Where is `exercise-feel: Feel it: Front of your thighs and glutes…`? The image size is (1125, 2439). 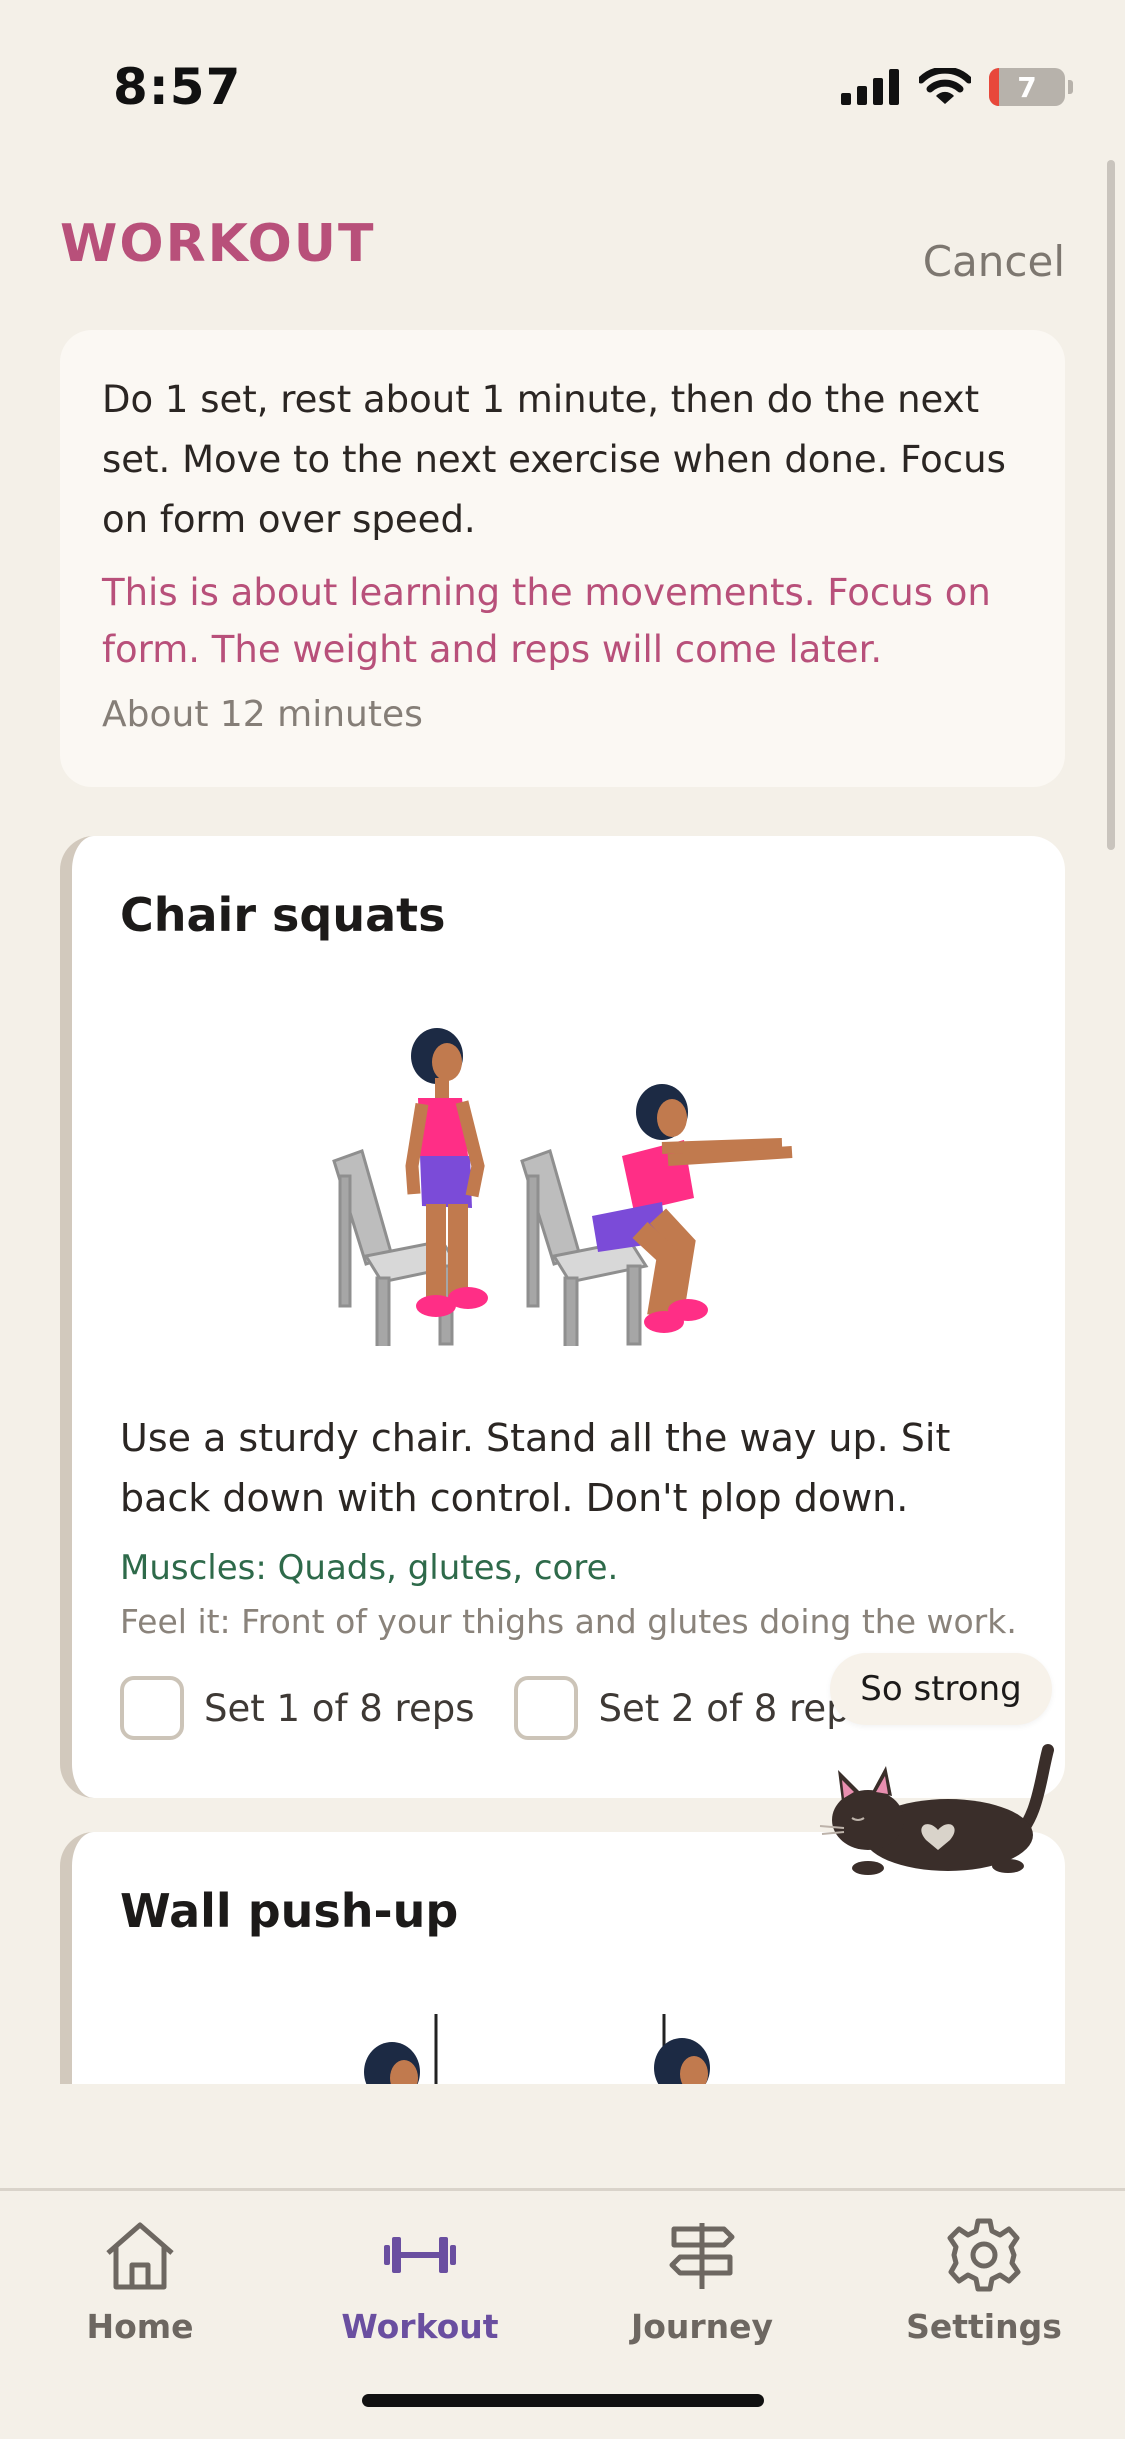 exercise-feel: Feel it: Front of your thighs and glutes… is located at coordinates (568, 1621).